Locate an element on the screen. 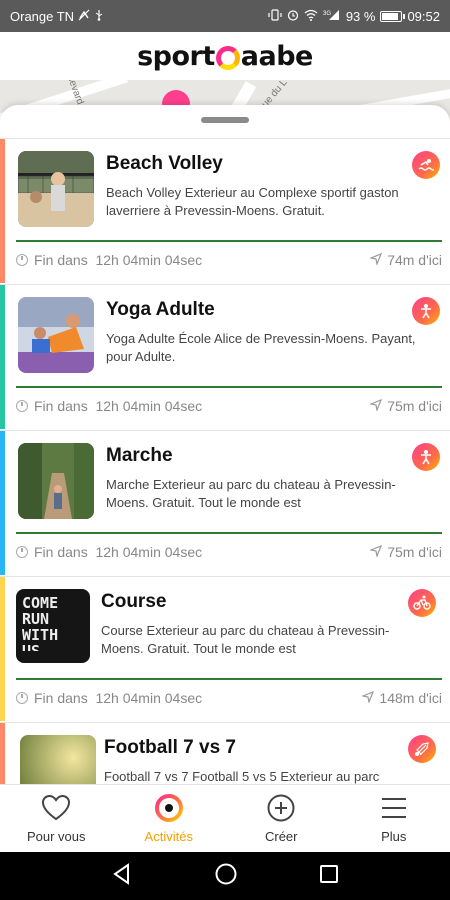 Image resolution: width=450 pixels, height=900 pixels. nav-activites: Activités is located at coordinates (169, 818).